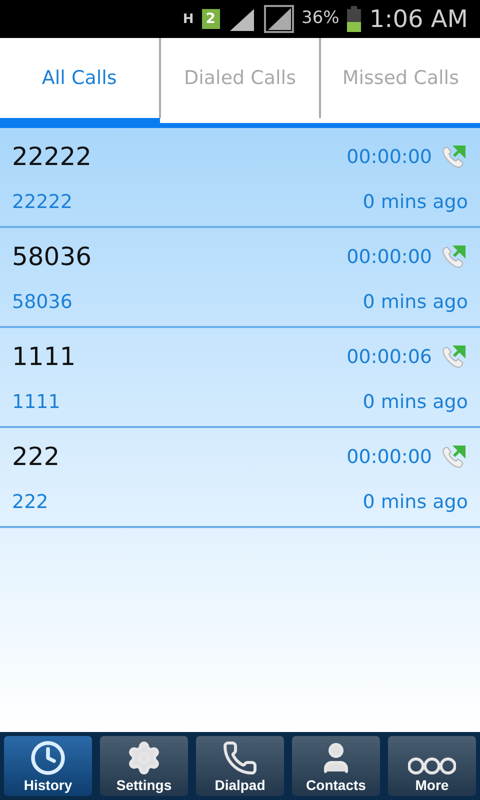 The width and height of the screenshot is (480, 800). What do you see at coordinates (36, 402) in the screenshot?
I see `phone-number: 1111` at bounding box center [36, 402].